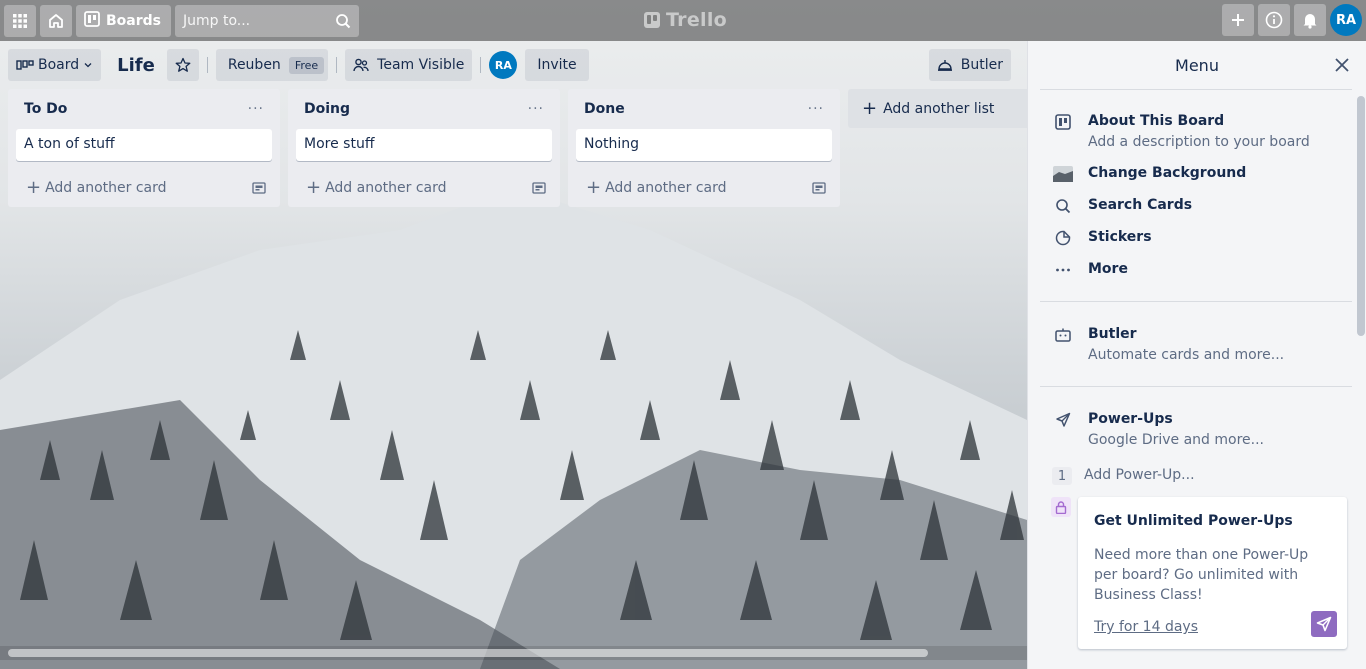  I want to click on star-board-button, so click(182, 65).